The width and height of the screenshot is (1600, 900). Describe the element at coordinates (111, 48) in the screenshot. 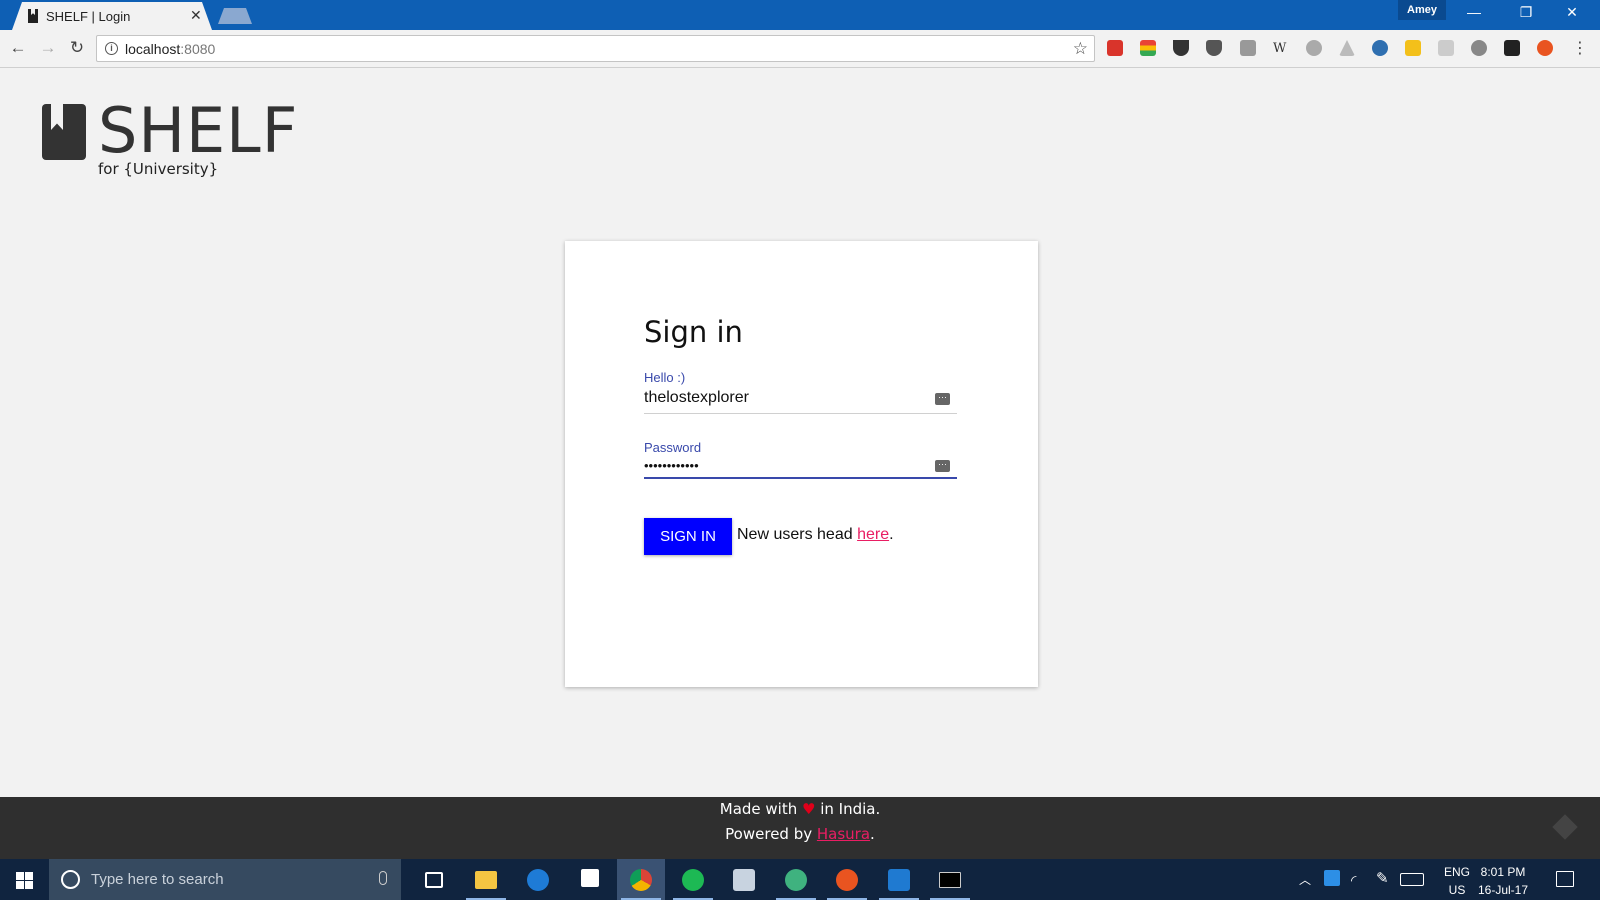

I see `info-icon: i` at that location.